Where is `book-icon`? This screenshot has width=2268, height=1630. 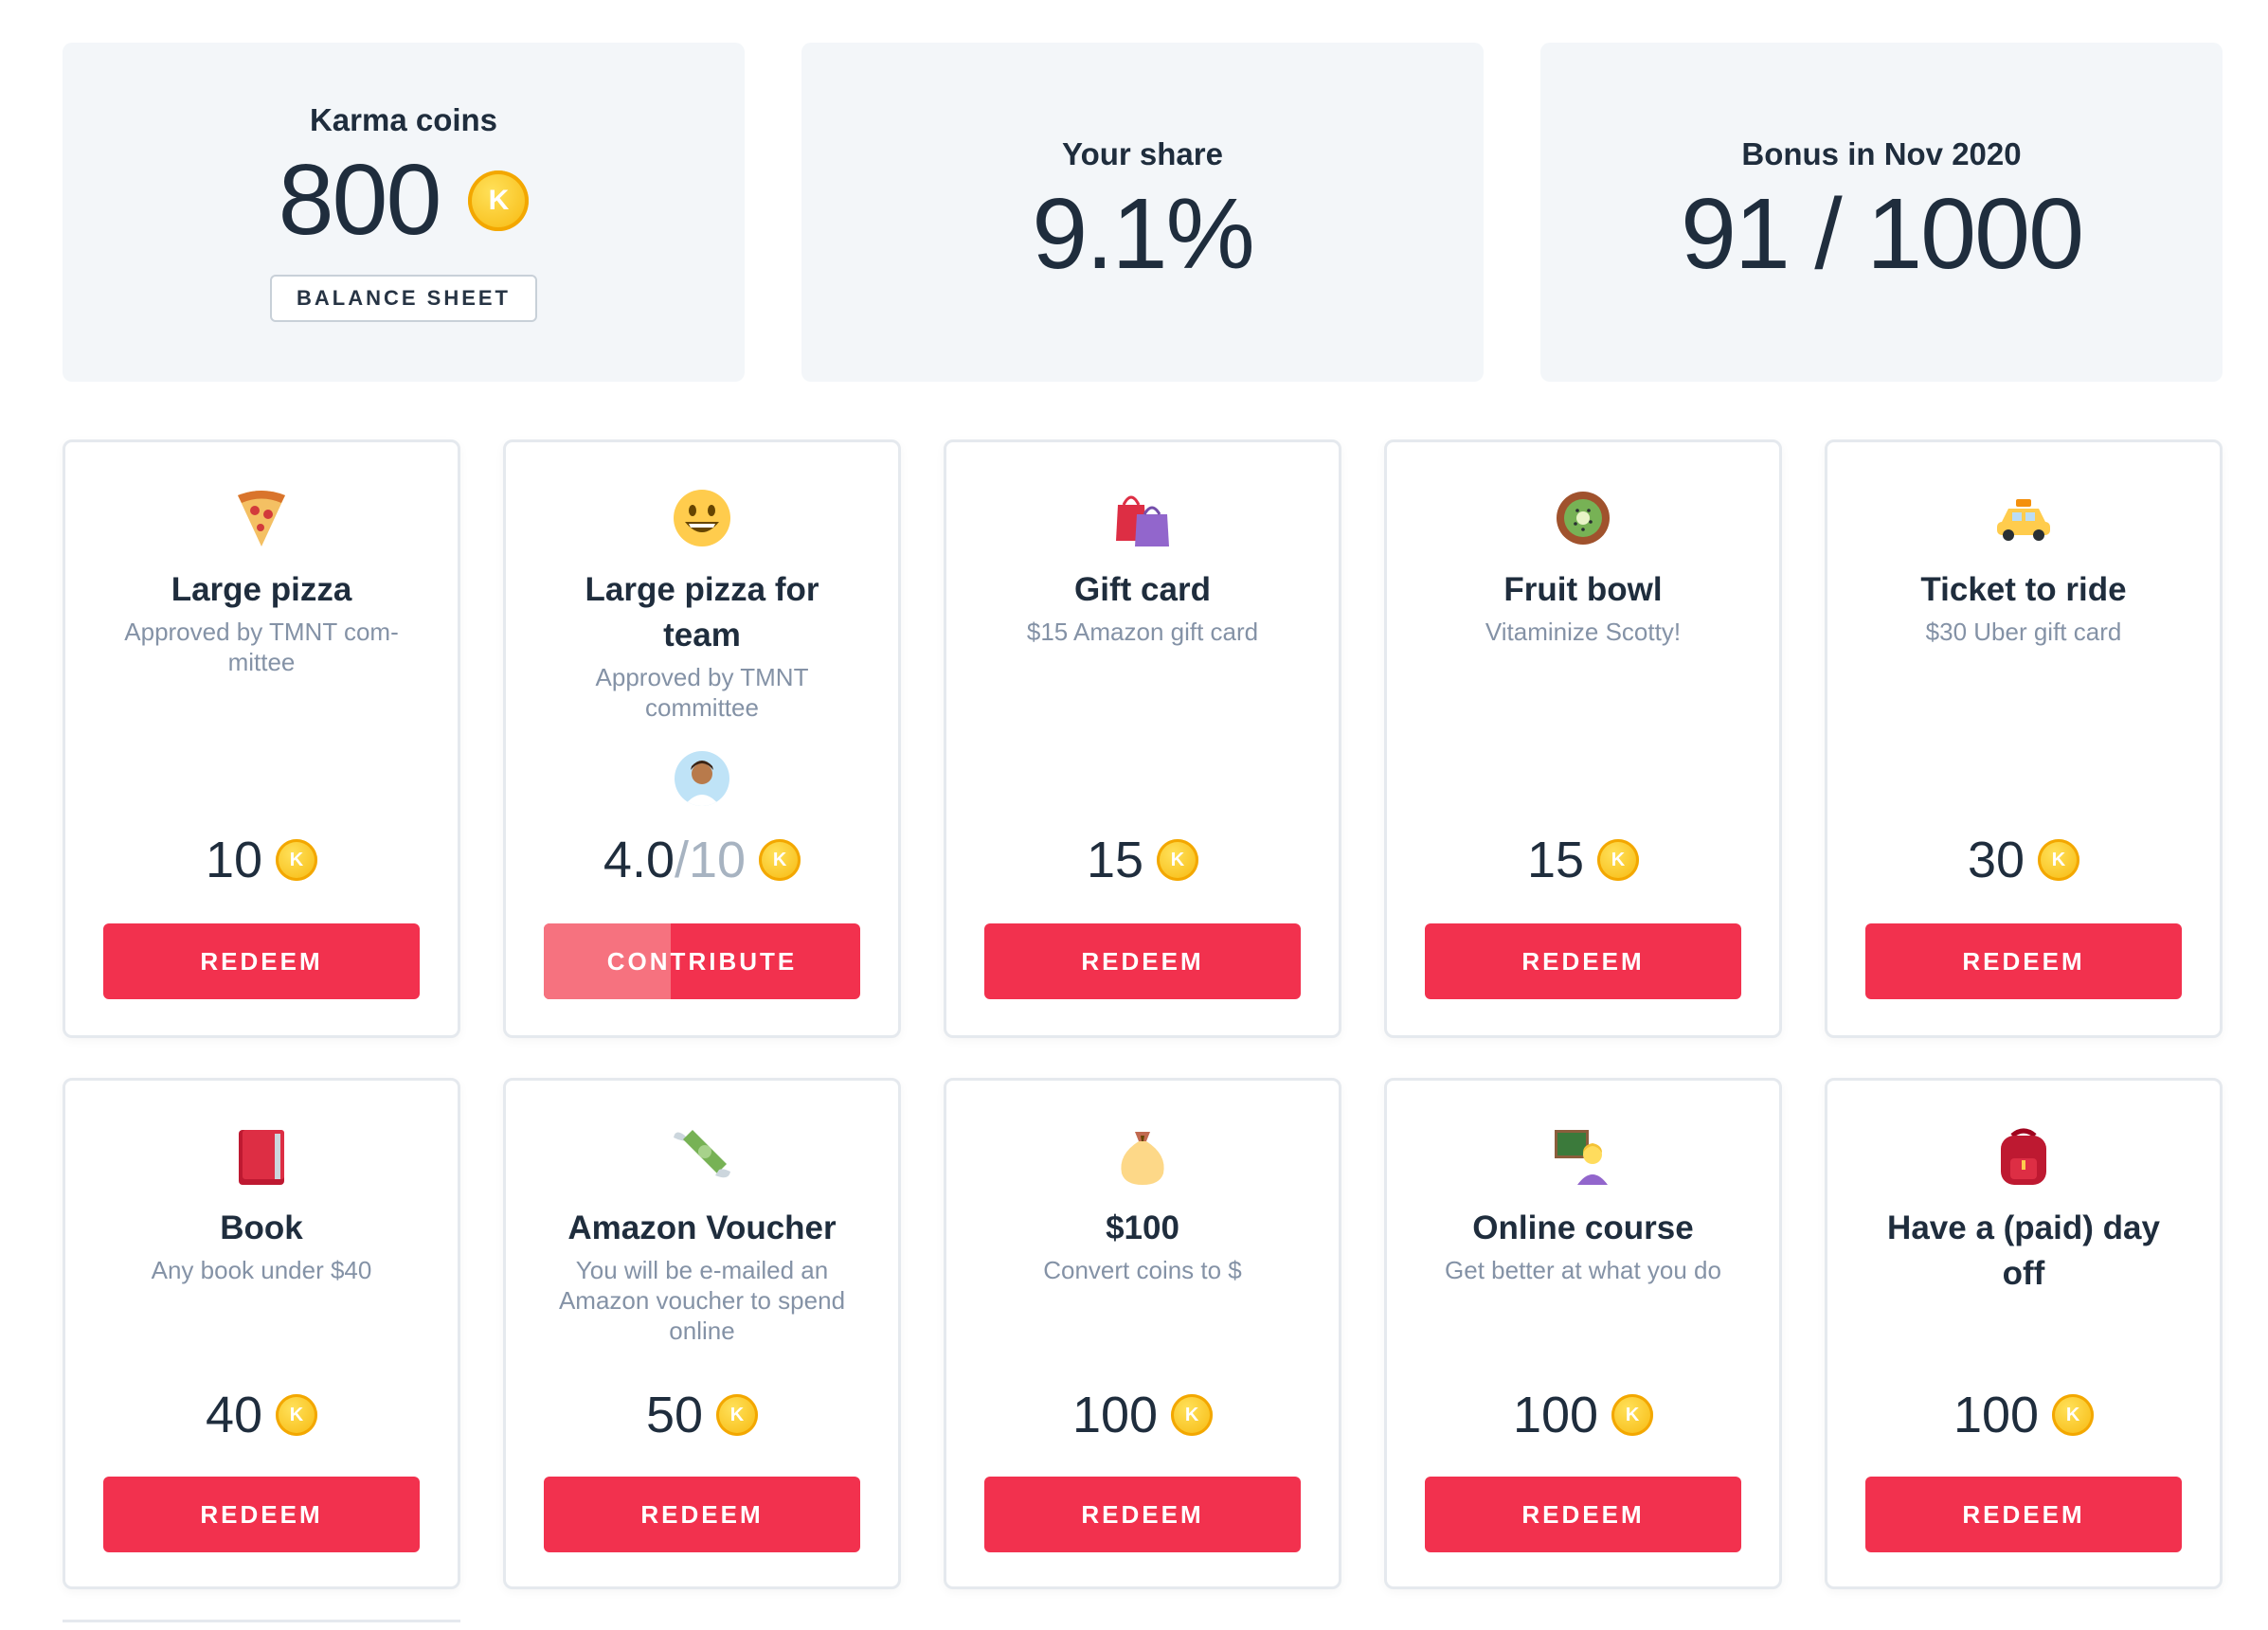 book-icon is located at coordinates (261, 1156).